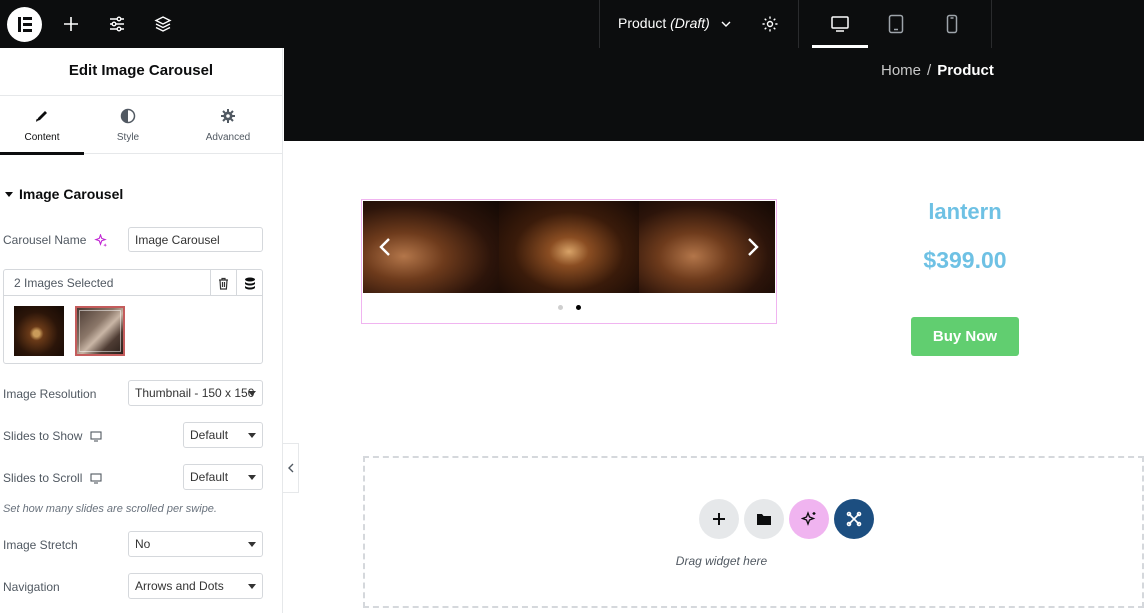  What do you see at coordinates (764, 519) in the screenshot?
I see `template-library-icon` at bounding box center [764, 519].